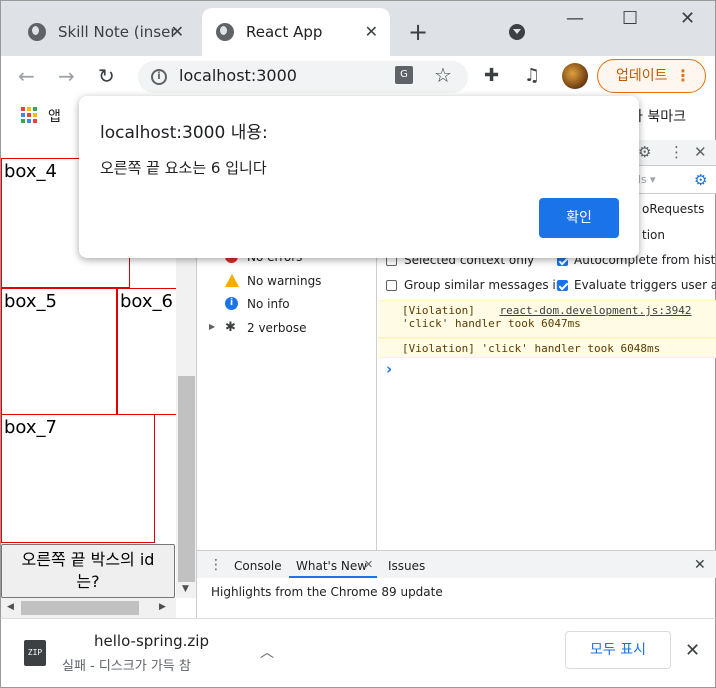  What do you see at coordinates (126, 666) in the screenshot?
I see `download-status: 실패 - 디스크가 가득 참` at bounding box center [126, 666].